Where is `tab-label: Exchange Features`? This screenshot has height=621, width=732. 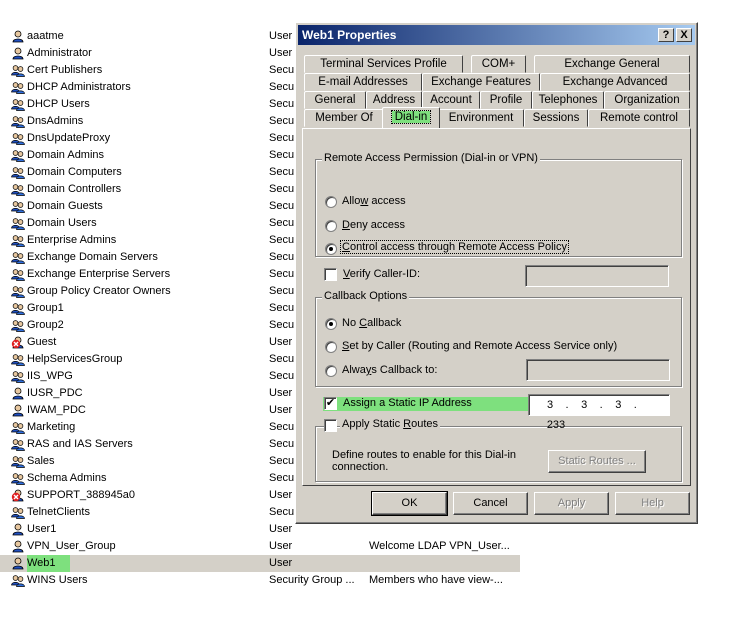 tab-label: Exchange Features is located at coordinates (481, 82).